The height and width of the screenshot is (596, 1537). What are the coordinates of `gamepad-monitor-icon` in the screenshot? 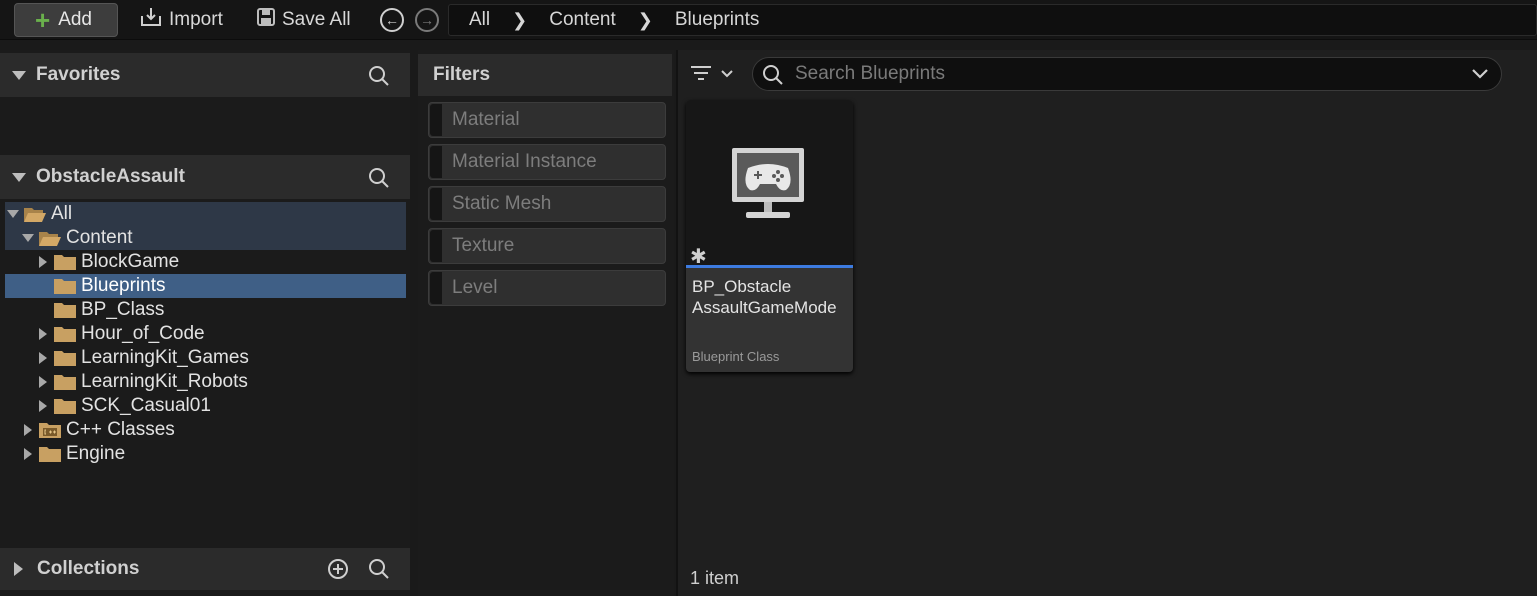 It's located at (768, 183).